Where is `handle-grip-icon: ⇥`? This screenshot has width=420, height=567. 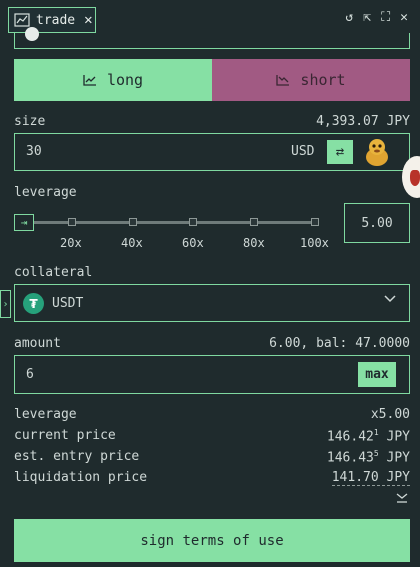
handle-grip-icon: ⇥ is located at coordinates (24, 222).